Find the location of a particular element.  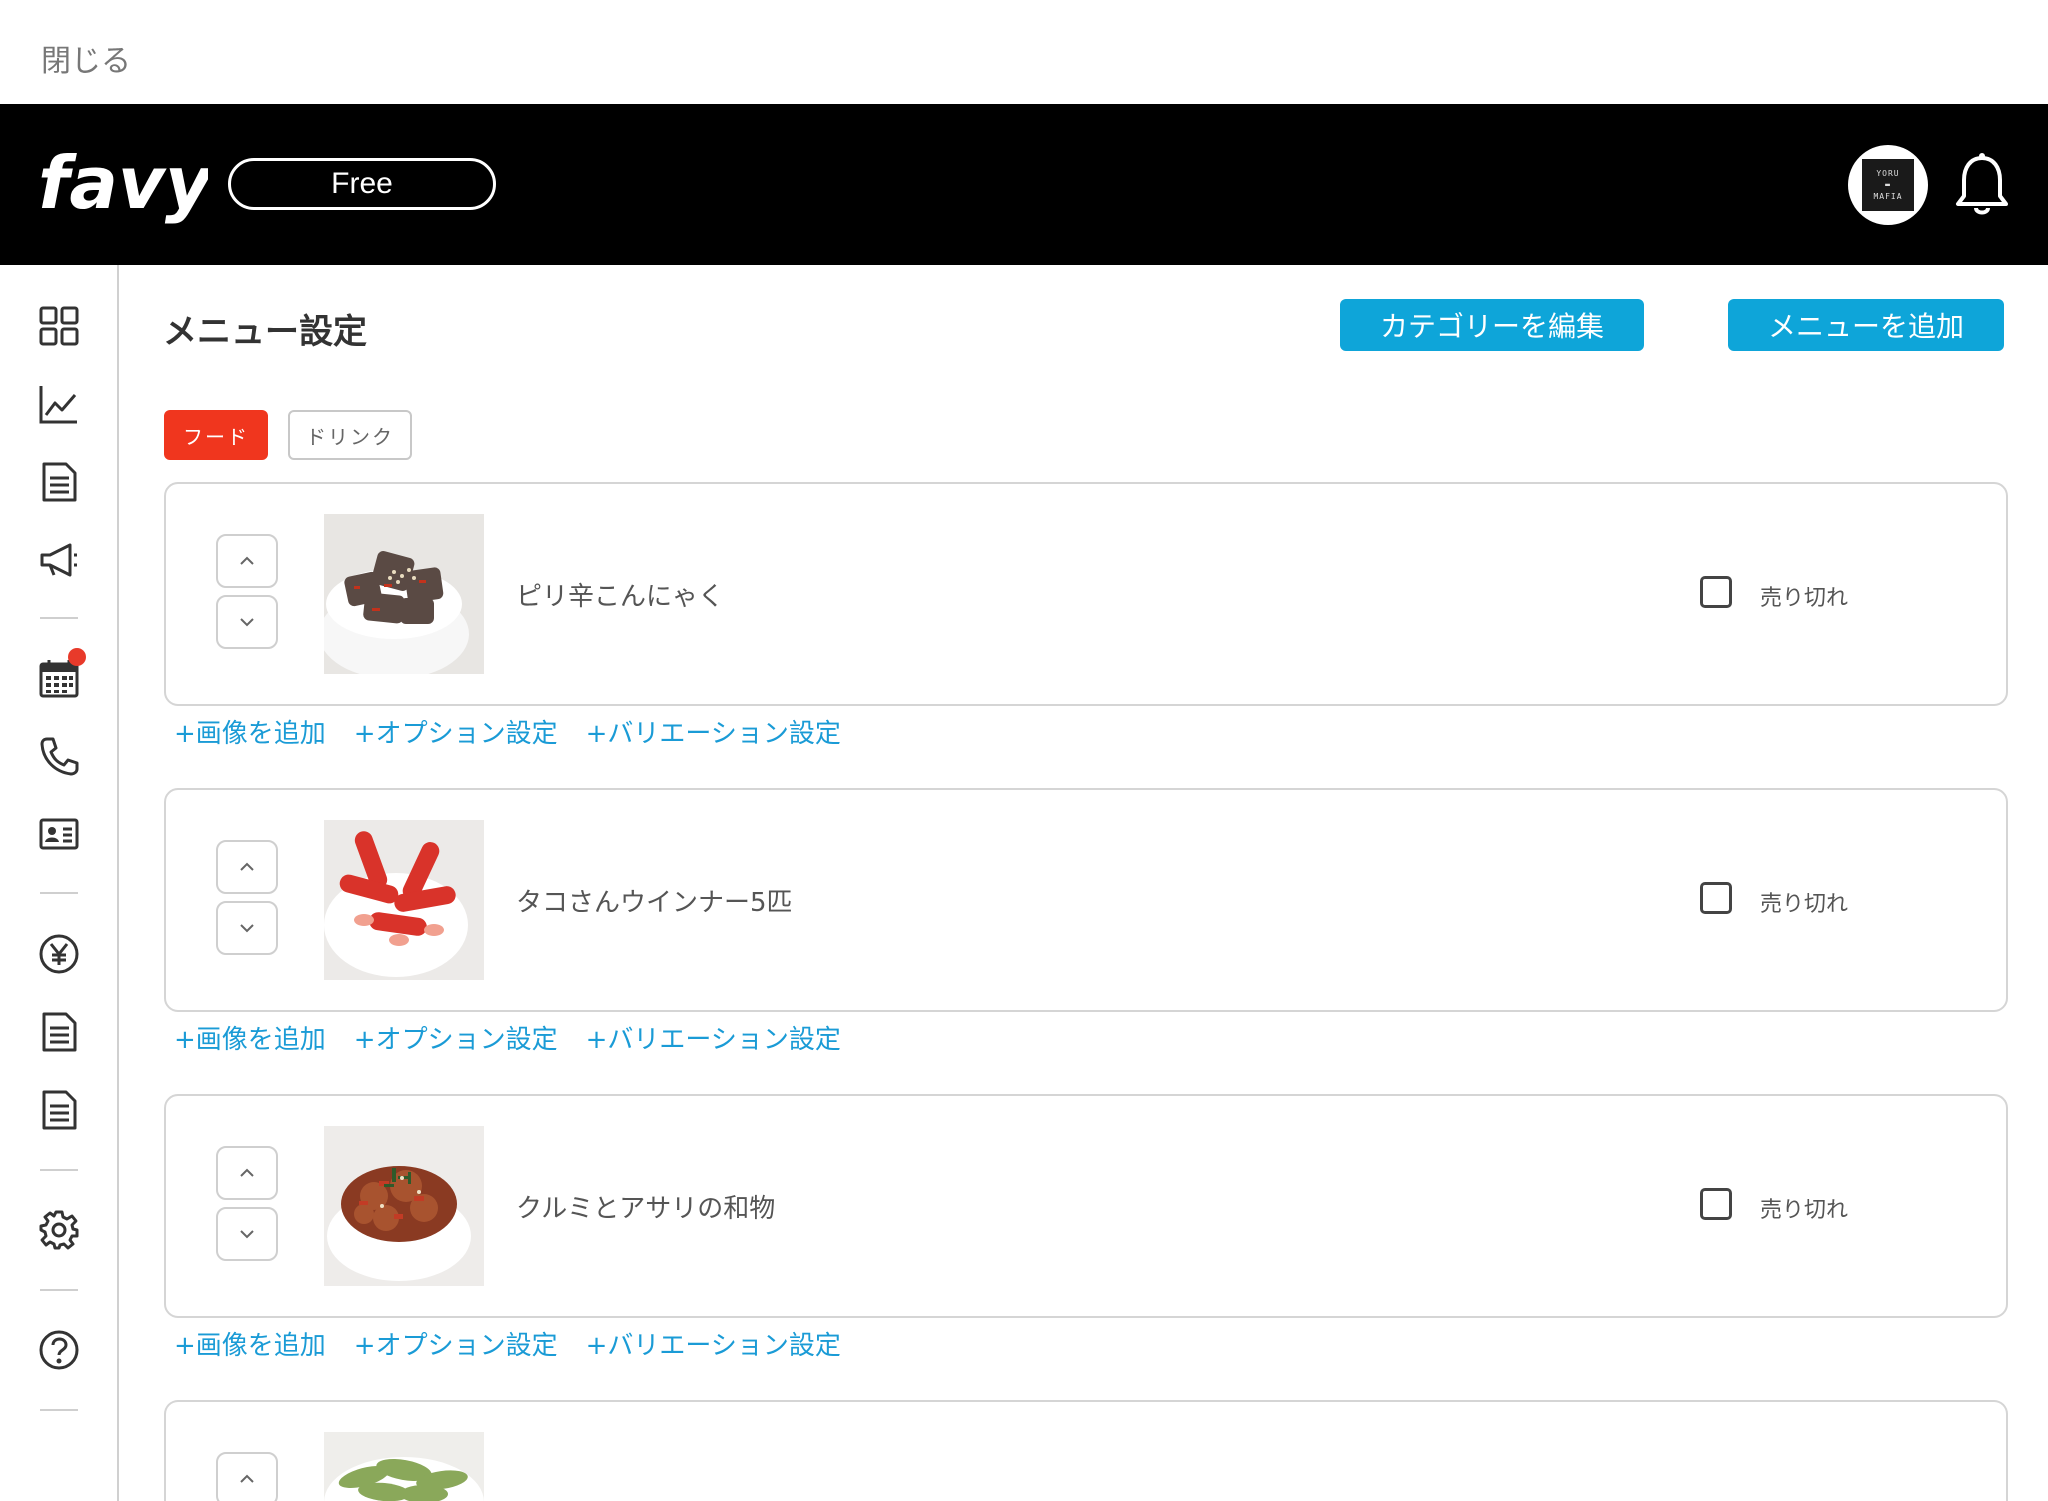

yen-icon is located at coordinates (59, 954).